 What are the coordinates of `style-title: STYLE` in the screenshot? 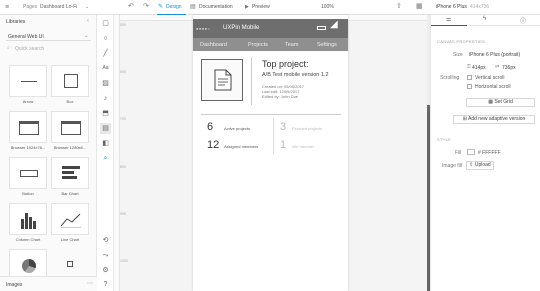 It's located at (444, 139).